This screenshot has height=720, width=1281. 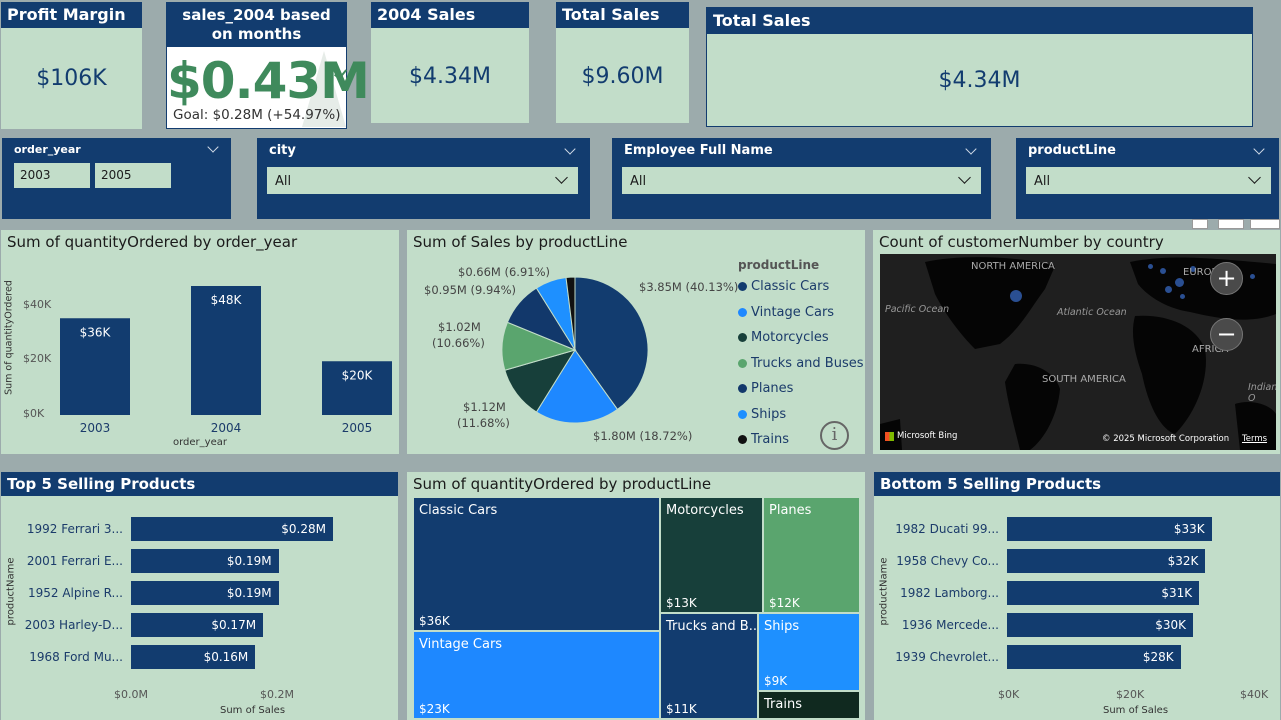 I want to click on productline-dropdown: All, so click(x=1148, y=180).